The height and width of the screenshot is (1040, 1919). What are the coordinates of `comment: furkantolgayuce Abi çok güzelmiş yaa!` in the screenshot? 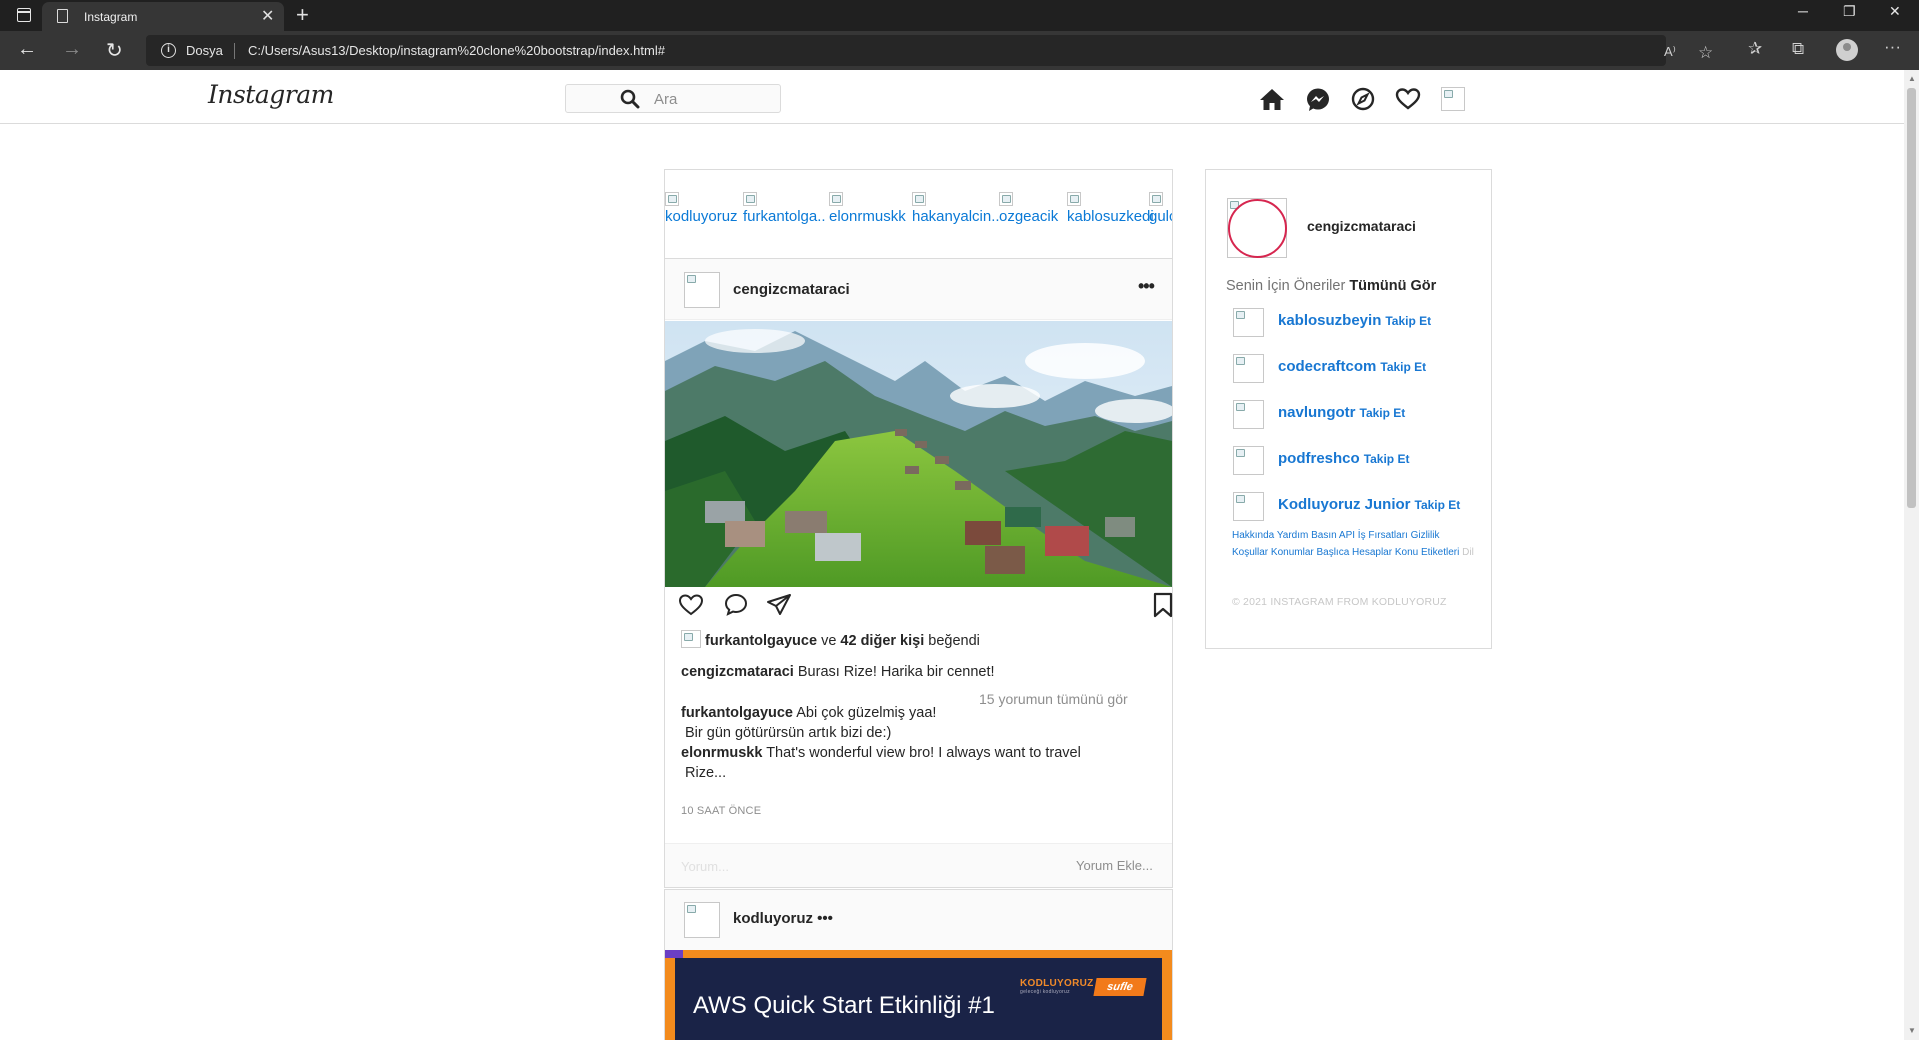 It's located at (808, 713).